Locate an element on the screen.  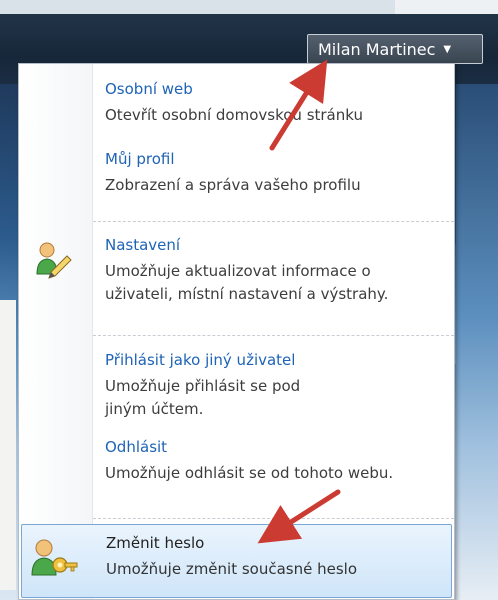
menu-item-title: Nastavení is located at coordinates (143, 245).